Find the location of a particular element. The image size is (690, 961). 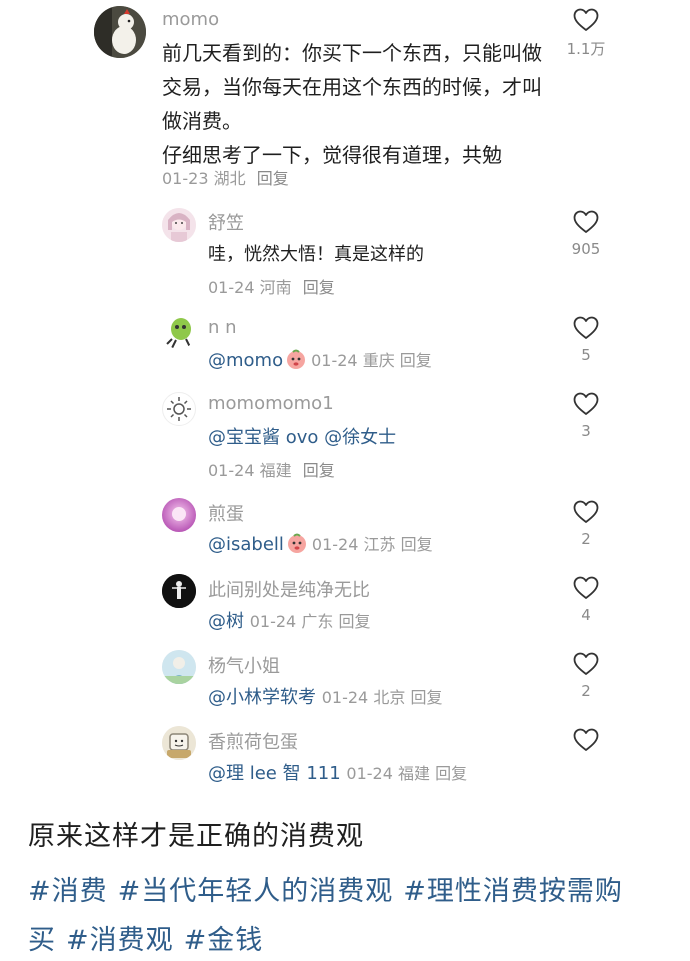

reply-username: 舒笠 is located at coordinates (226, 222).